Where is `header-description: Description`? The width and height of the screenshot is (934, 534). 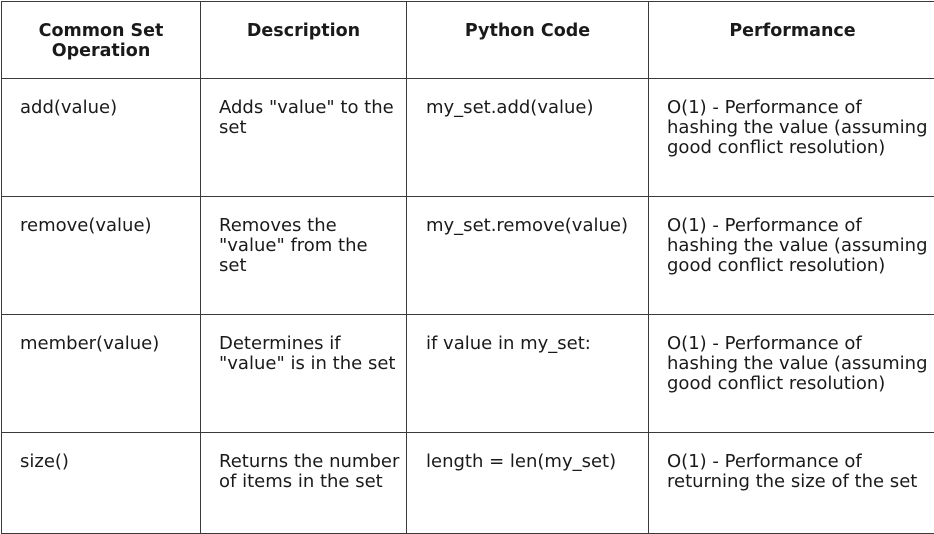
header-description: Description is located at coordinates (304, 40).